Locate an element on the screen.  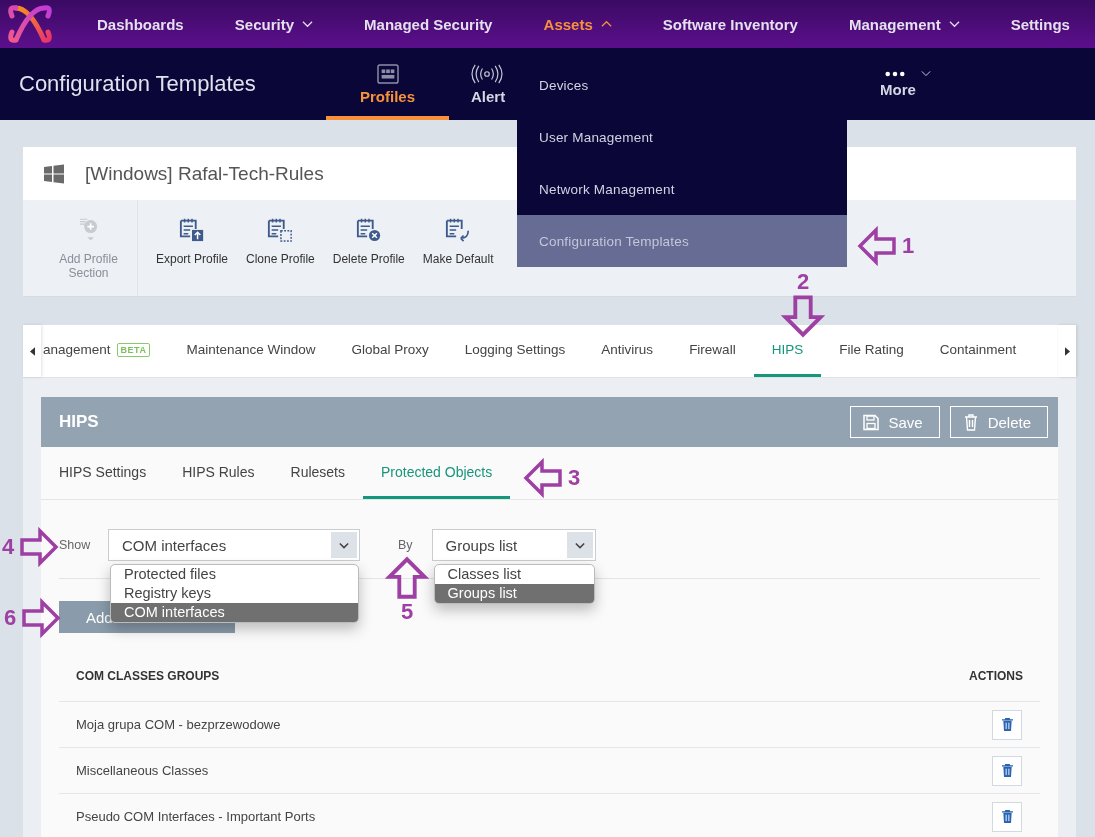
settings-tab: Logging Settings is located at coordinates (515, 351).